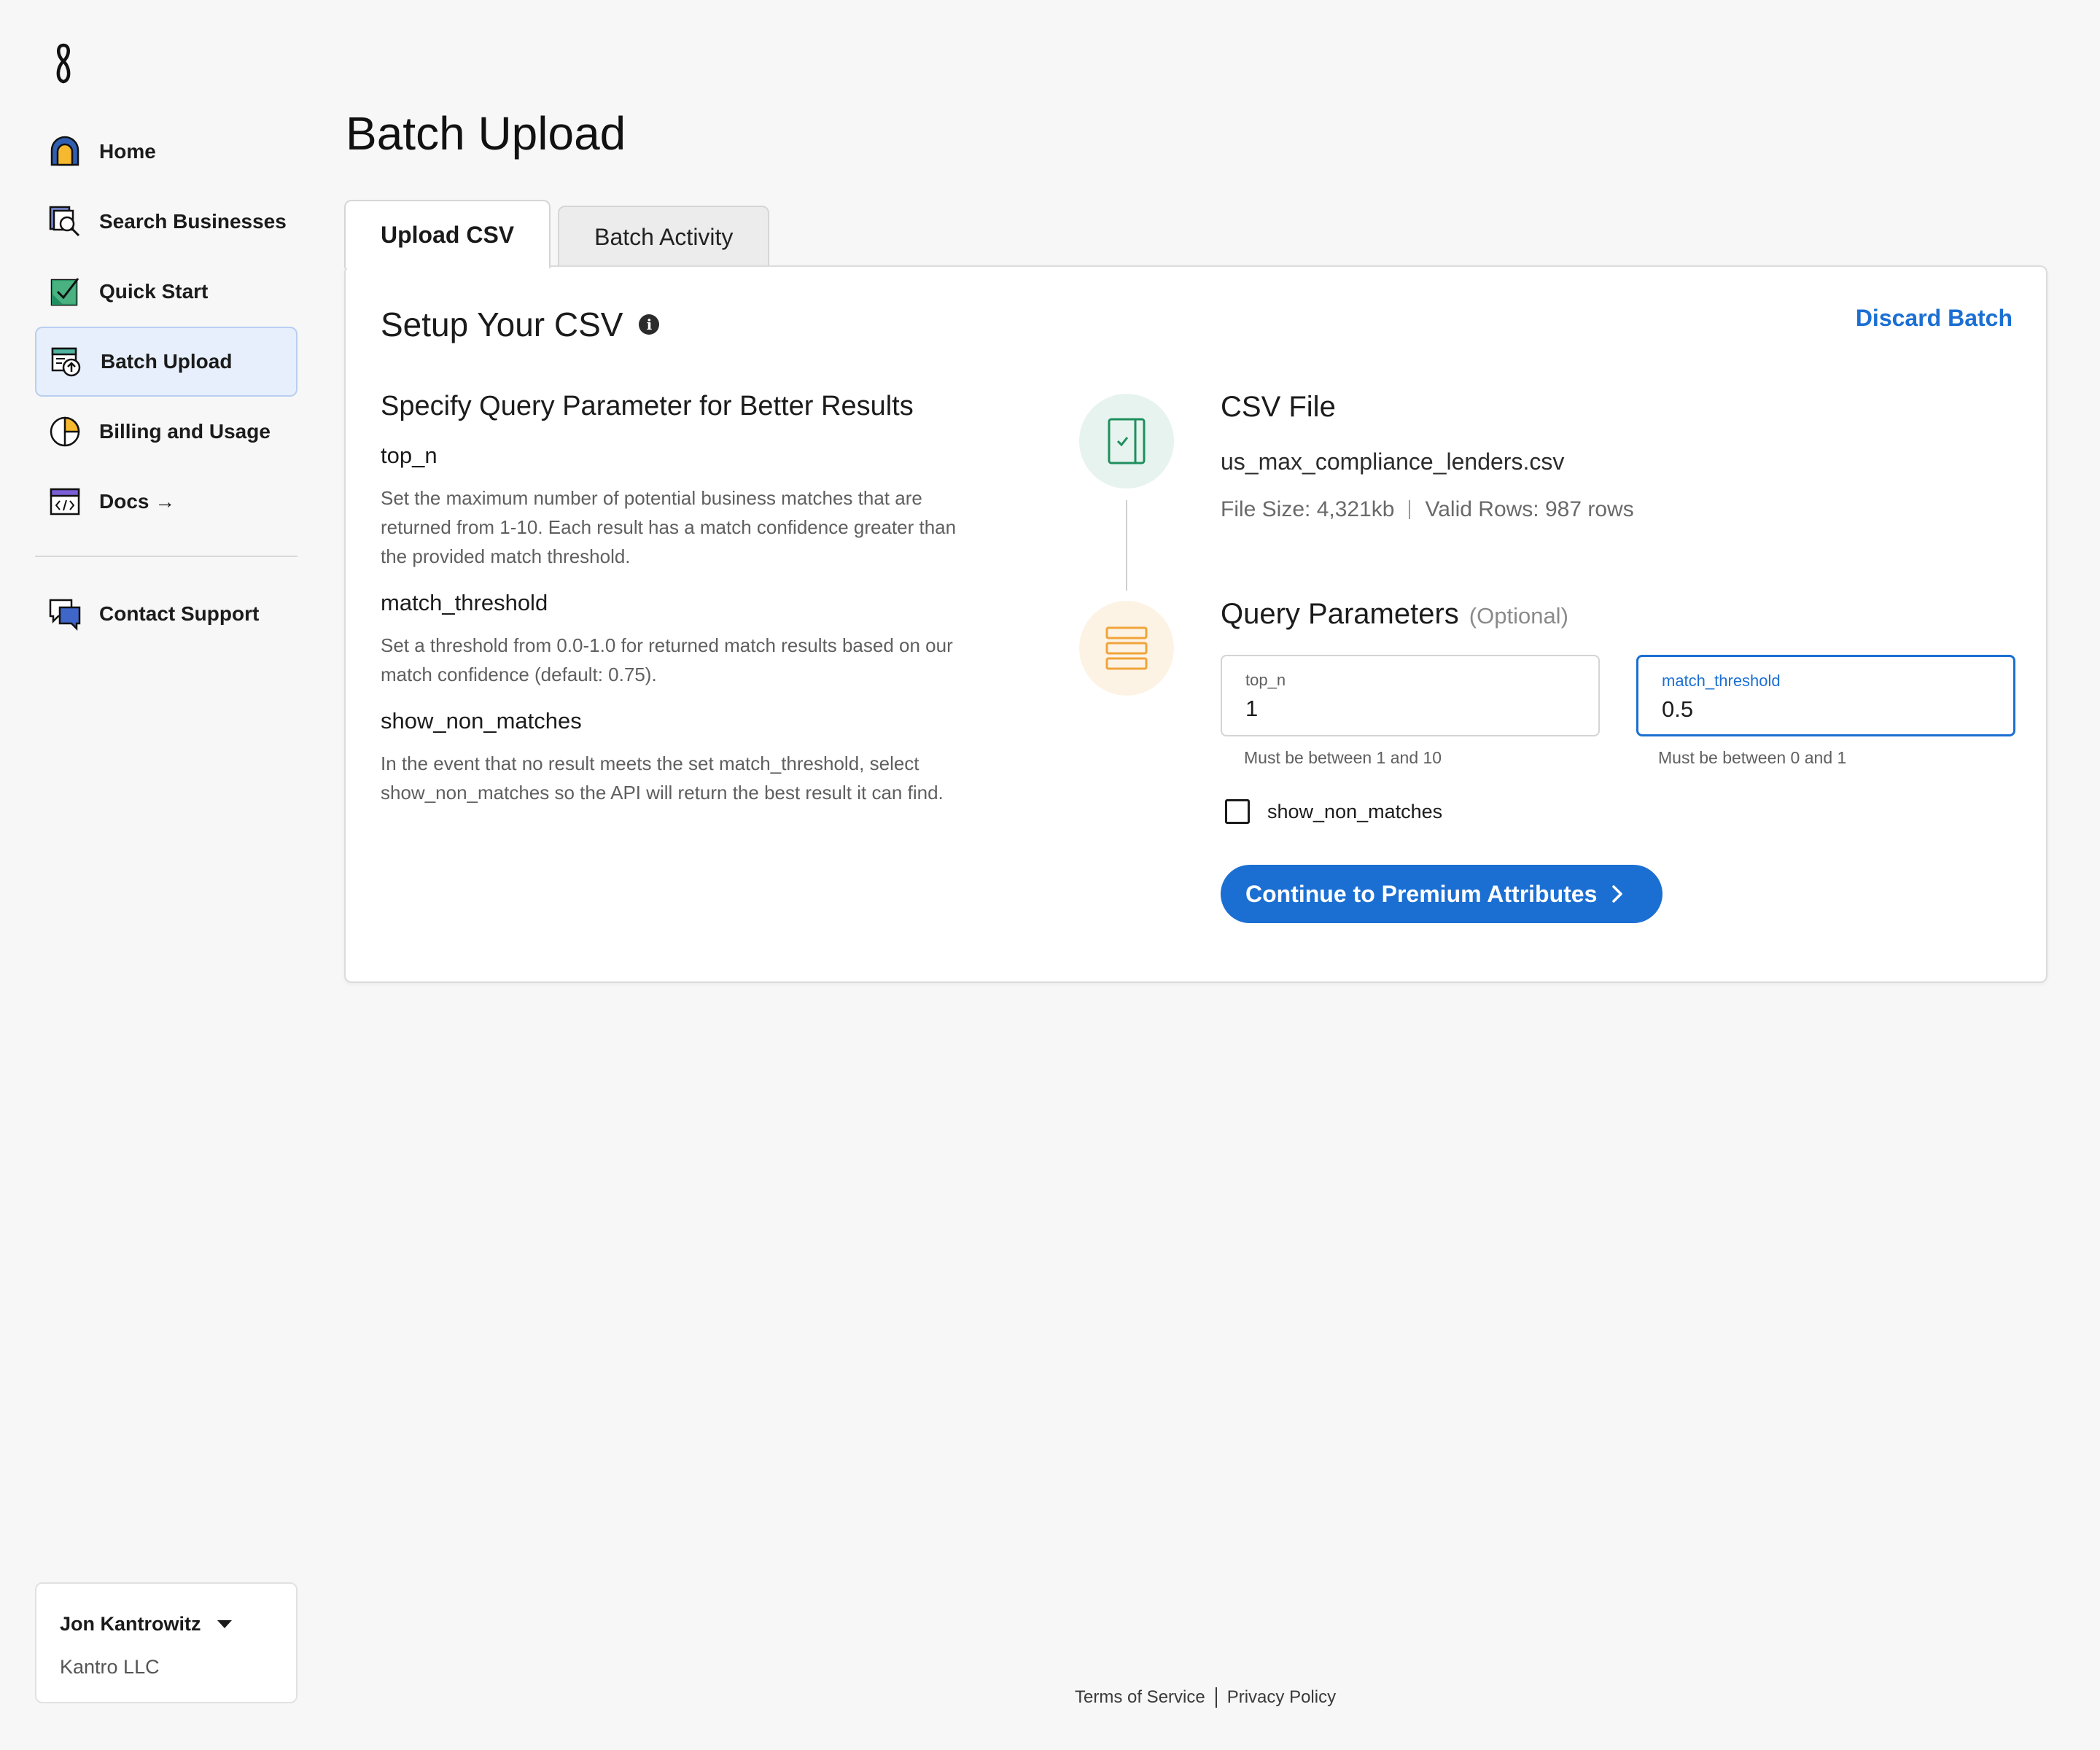 The height and width of the screenshot is (1750, 2100). What do you see at coordinates (409, 455) in the screenshot?
I see `param-name-top-n: top_n` at bounding box center [409, 455].